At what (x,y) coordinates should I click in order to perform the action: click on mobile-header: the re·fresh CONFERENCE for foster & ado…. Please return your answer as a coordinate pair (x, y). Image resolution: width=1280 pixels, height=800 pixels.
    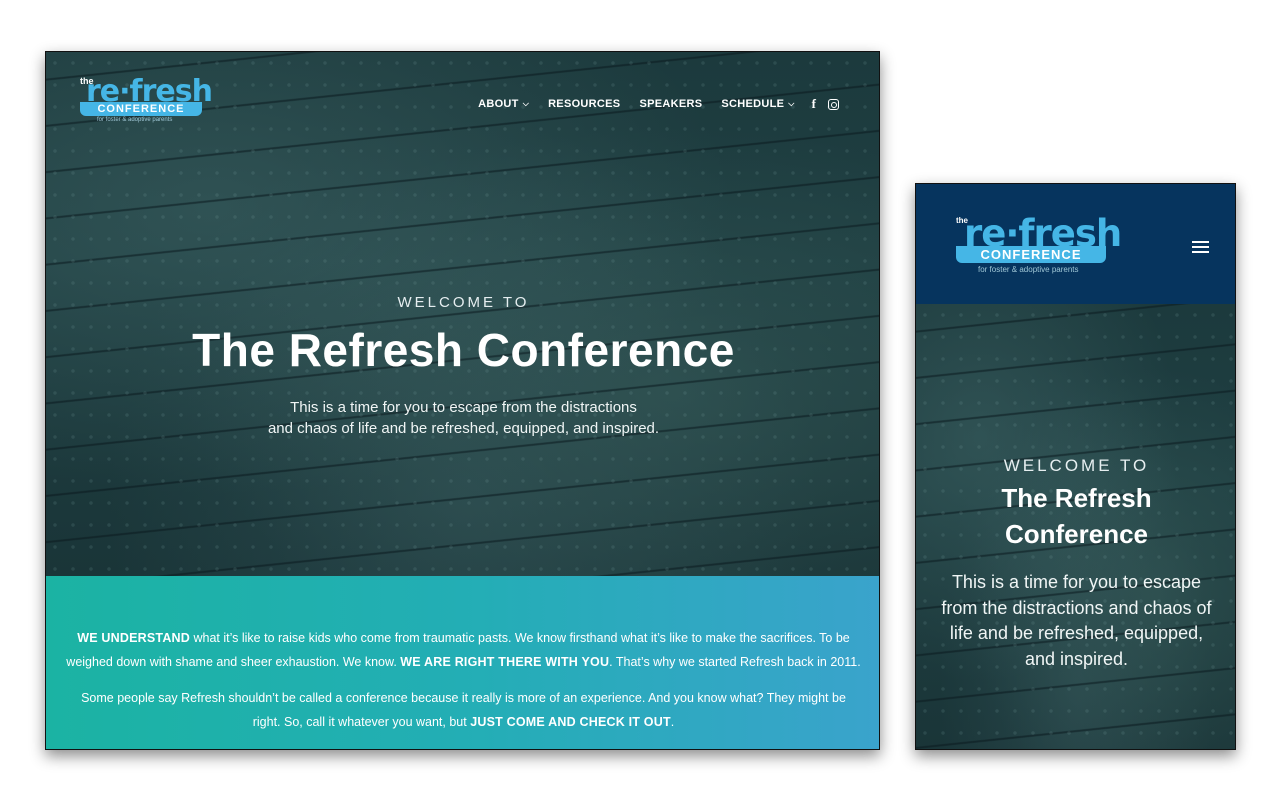
    Looking at the image, I should click on (1075, 244).